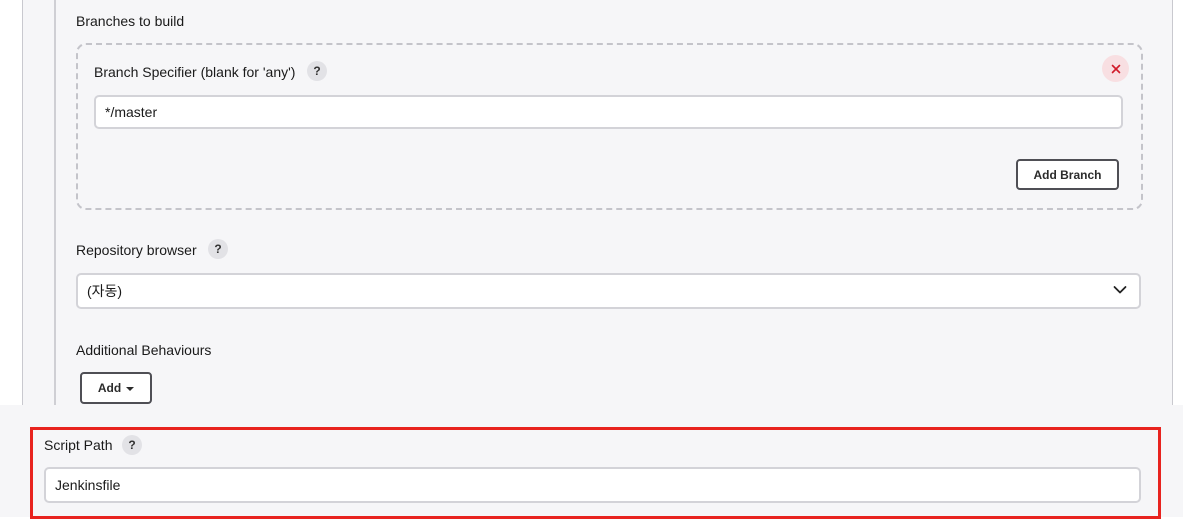 This screenshot has width=1183, height=519. Describe the element at coordinates (592, 485) in the screenshot. I see `script-path-input: Jenkinsfile` at that location.